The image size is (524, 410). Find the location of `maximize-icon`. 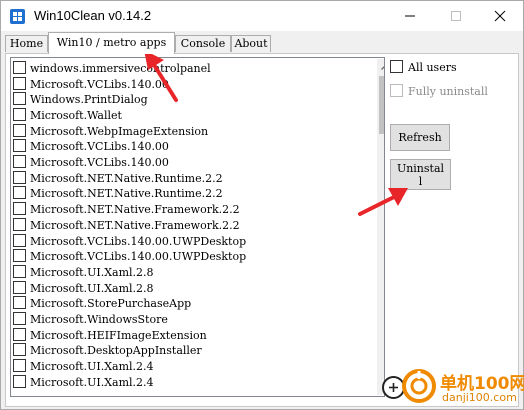

maximize-icon is located at coordinates (456, 16).